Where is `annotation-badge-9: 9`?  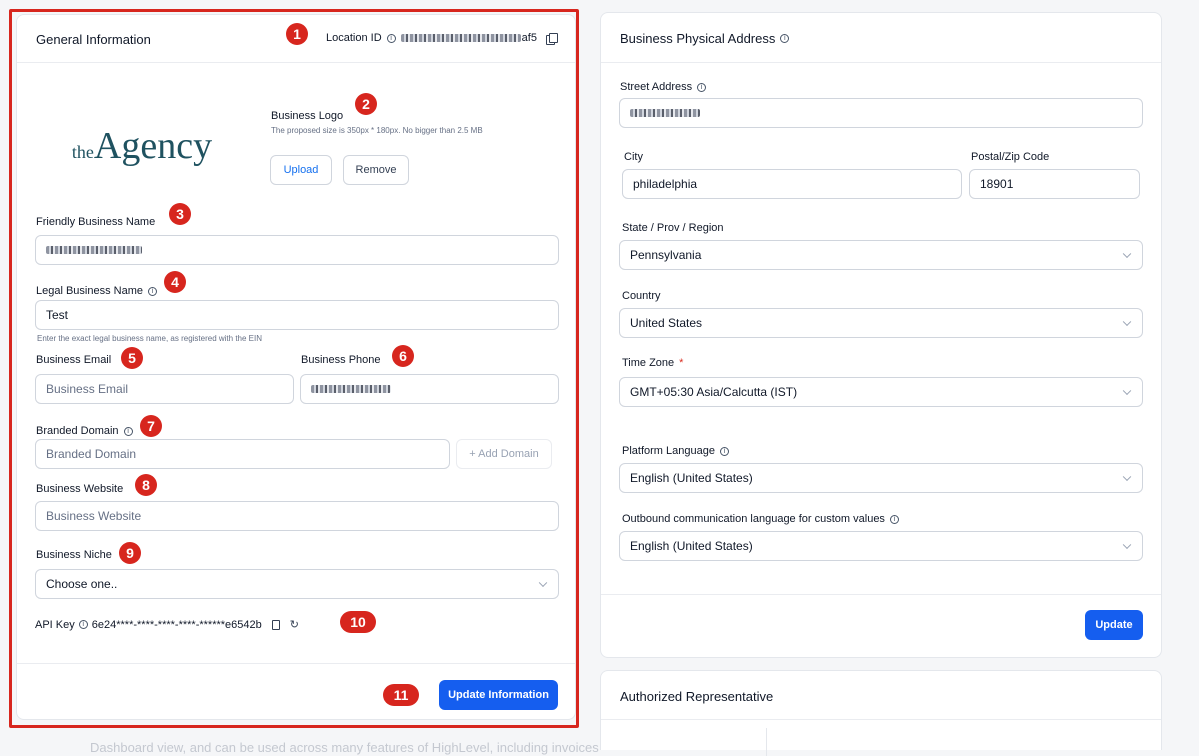
annotation-badge-9: 9 is located at coordinates (130, 553).